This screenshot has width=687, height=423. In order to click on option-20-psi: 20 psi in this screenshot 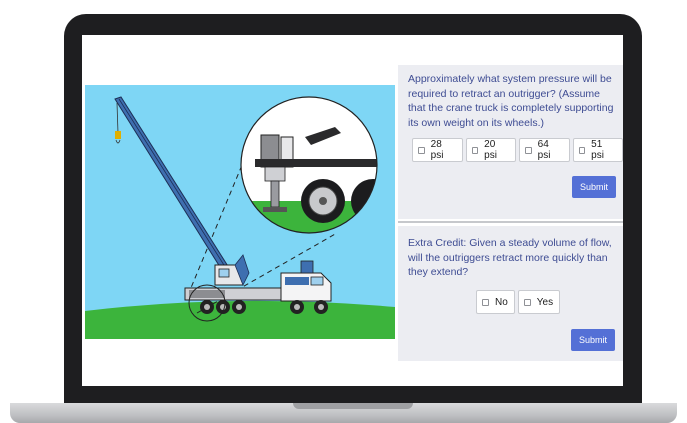, I will do `click(490, 150)`.